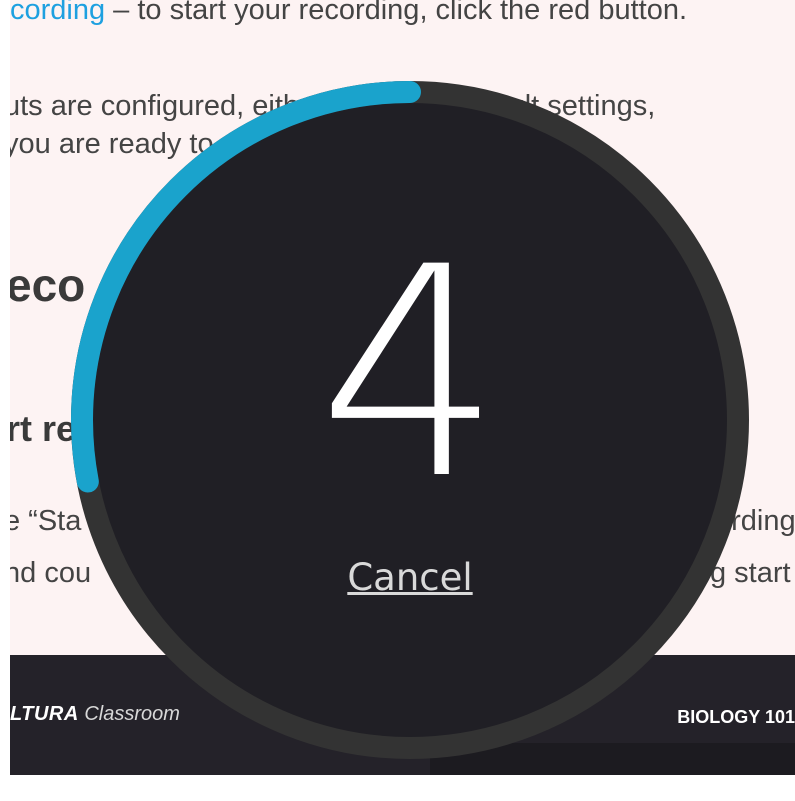 The image size is (795, 801). Describe the element at coordinates (410, 577) in the screenshot. I see `cancel-button: Cancel` at that location.